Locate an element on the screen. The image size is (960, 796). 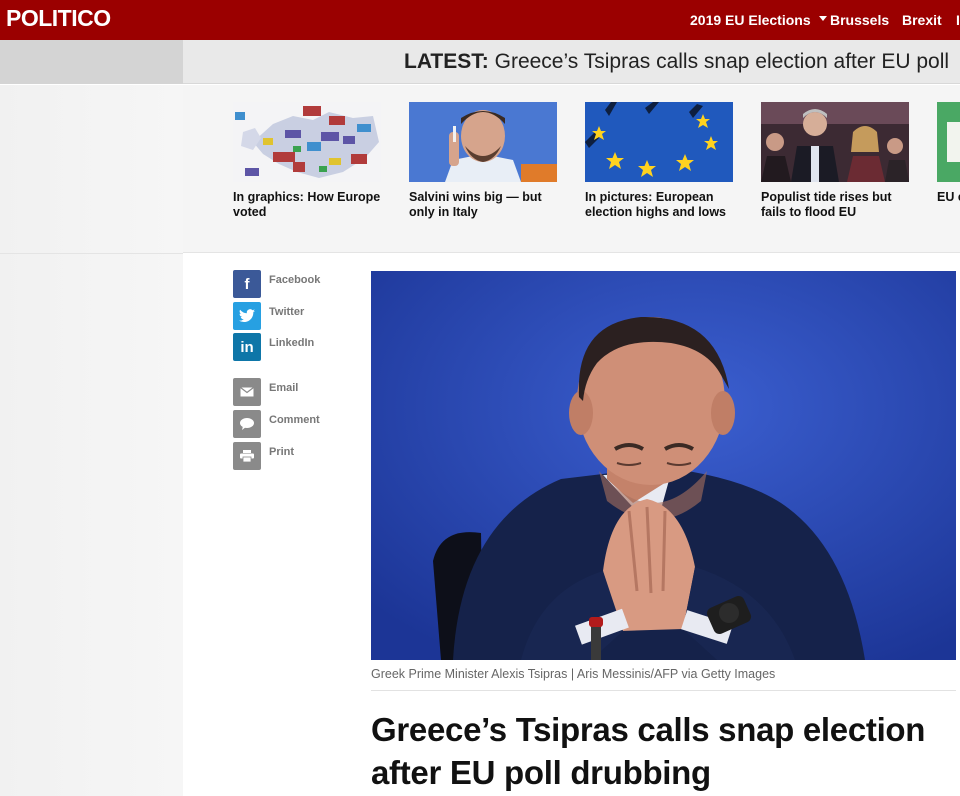
share-linkedin: in LinkedIn is located at coordinates (298, 347).